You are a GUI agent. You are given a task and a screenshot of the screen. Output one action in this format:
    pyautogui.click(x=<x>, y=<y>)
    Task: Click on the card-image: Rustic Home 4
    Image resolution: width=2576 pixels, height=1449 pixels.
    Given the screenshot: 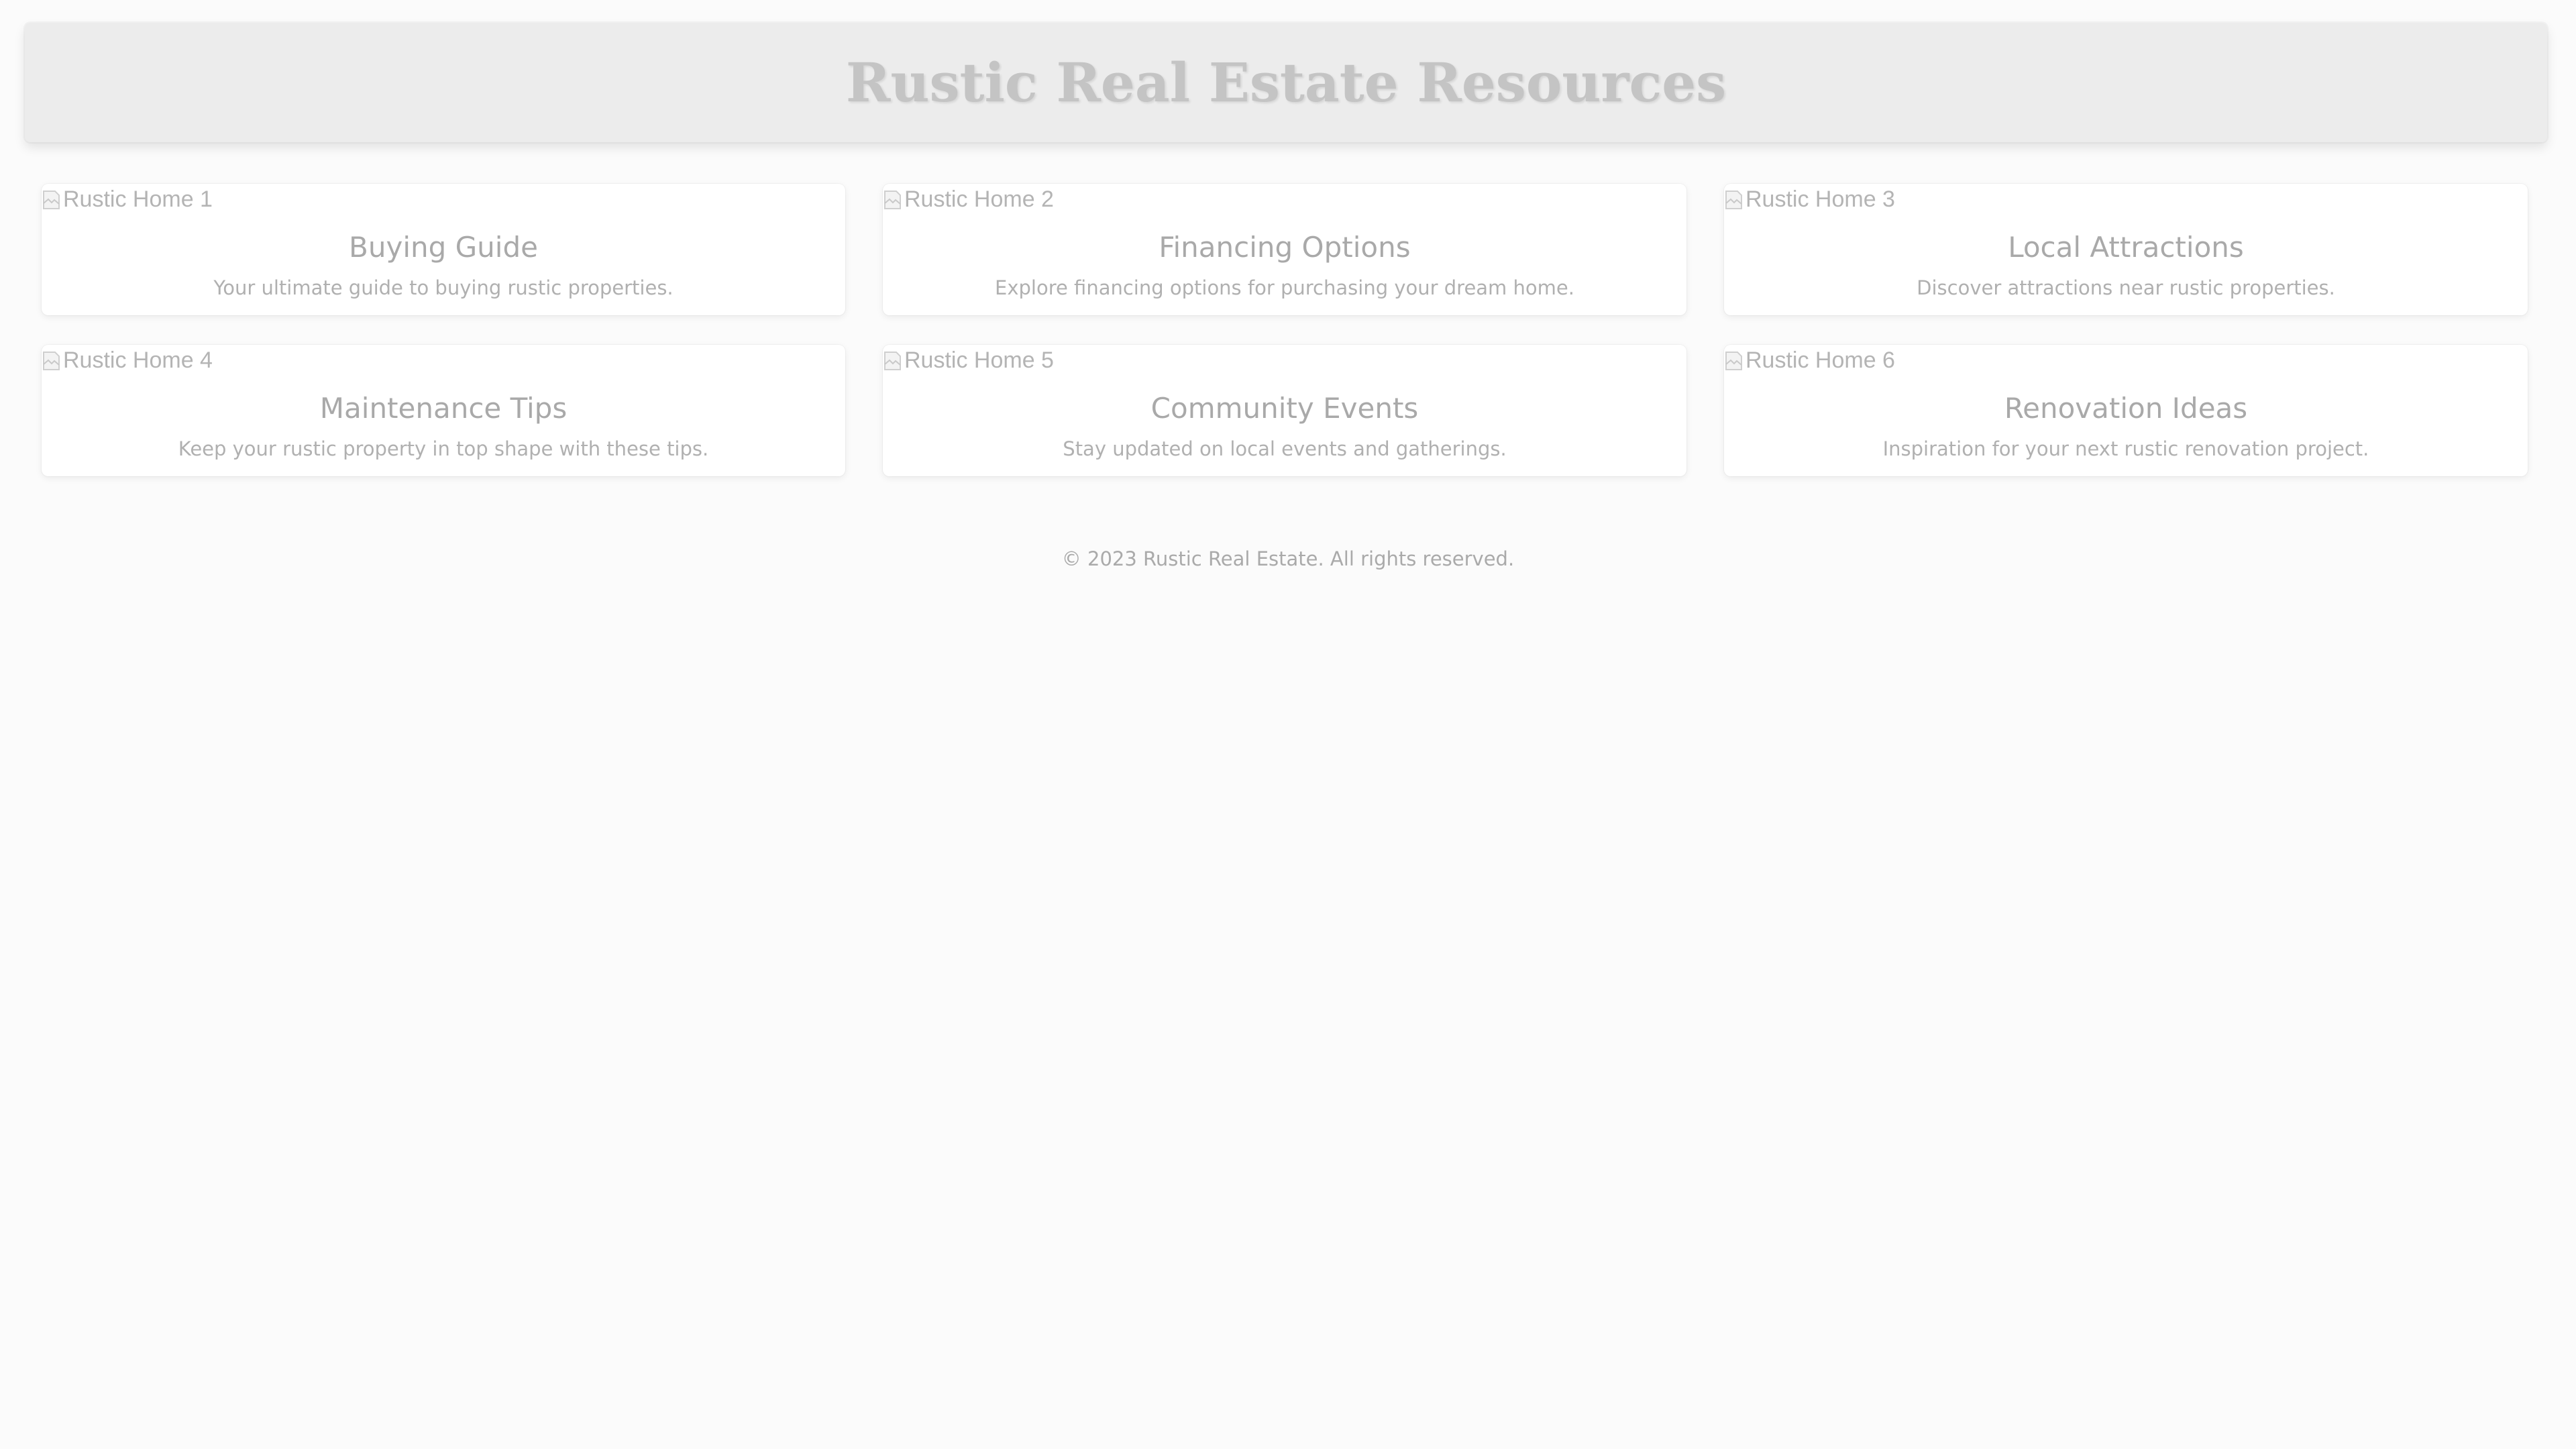 What is the action you would take?
    pyautogui.click(x=127, y=360)
    